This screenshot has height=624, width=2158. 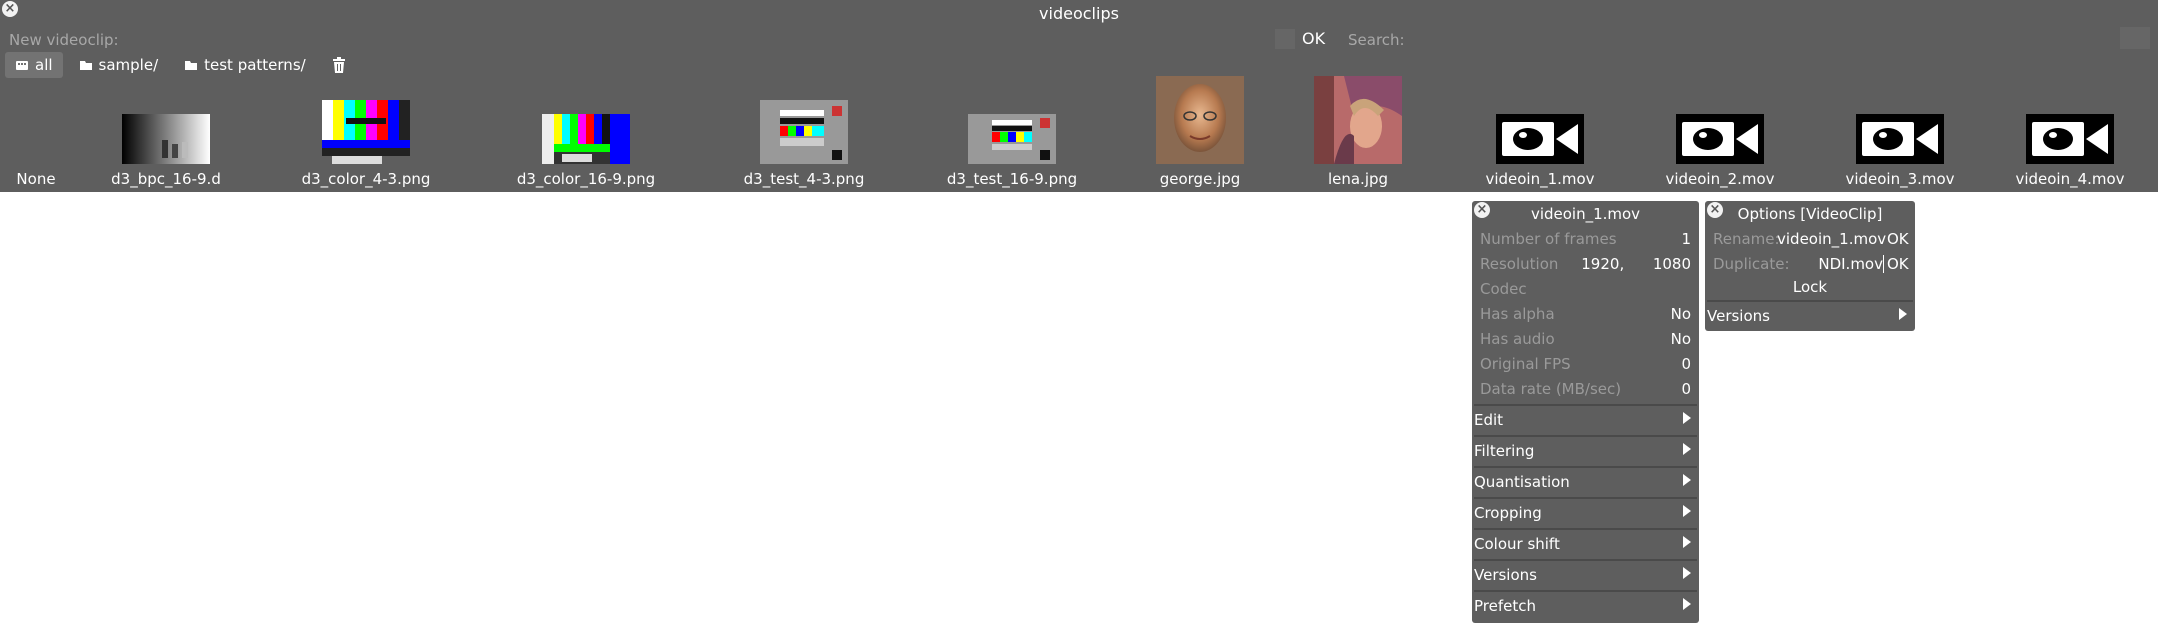 I want to click on clip-name: d3_test_4-3.png, so click(x=804, y=179).